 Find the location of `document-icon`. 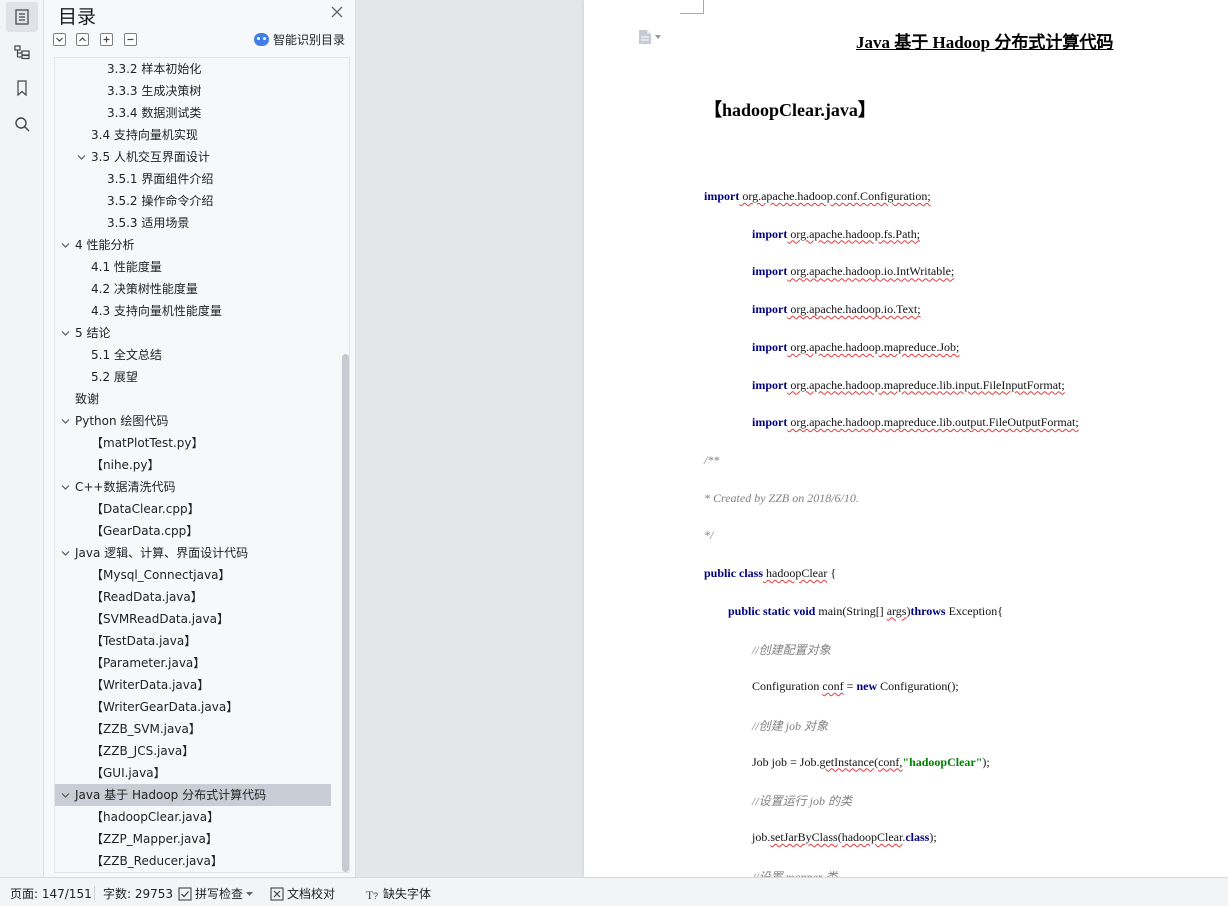

document-icon is located at coordinates (645, 37).